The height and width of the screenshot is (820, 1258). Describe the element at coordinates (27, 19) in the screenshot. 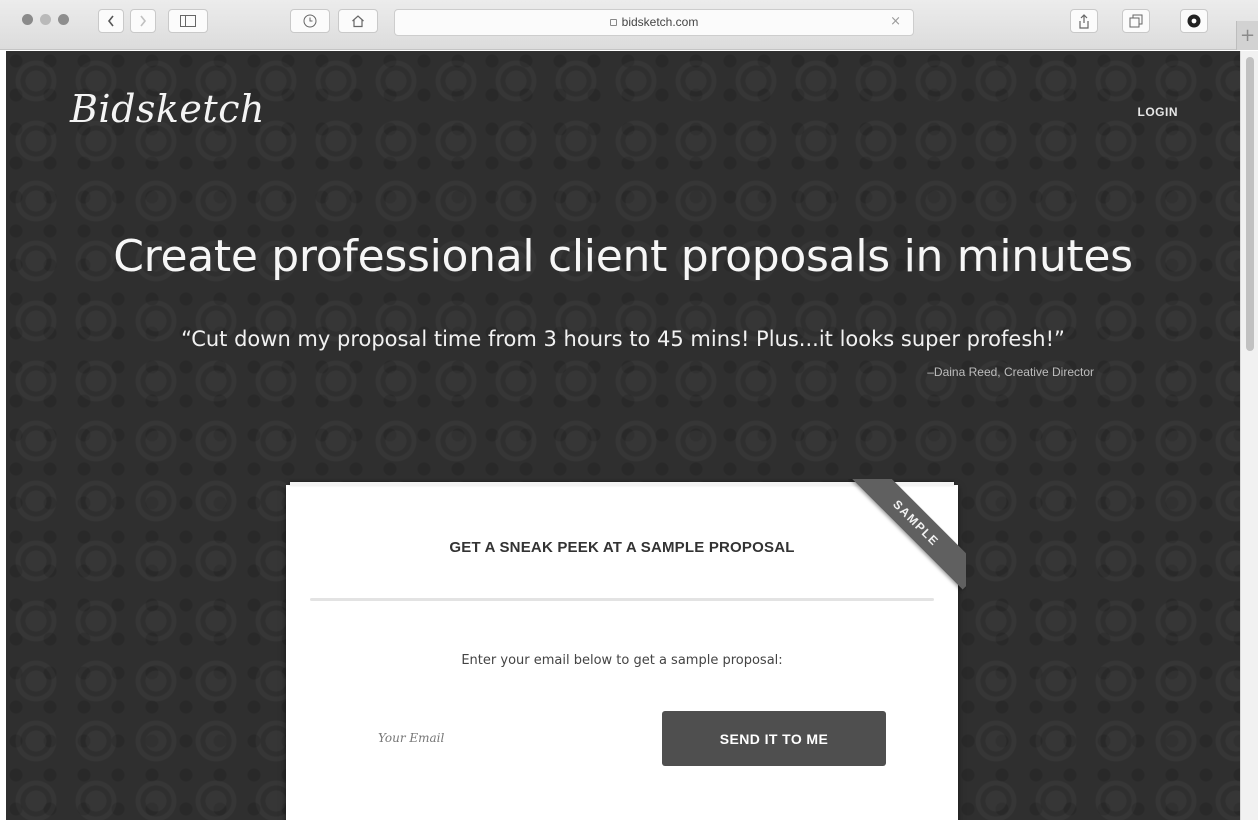

I see `close-window-button` at that location.